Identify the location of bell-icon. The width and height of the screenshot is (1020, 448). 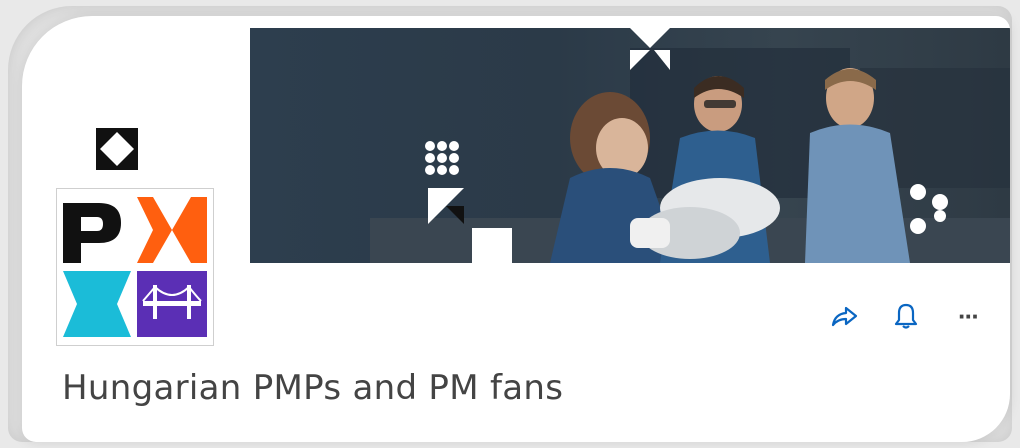
(906, 316).